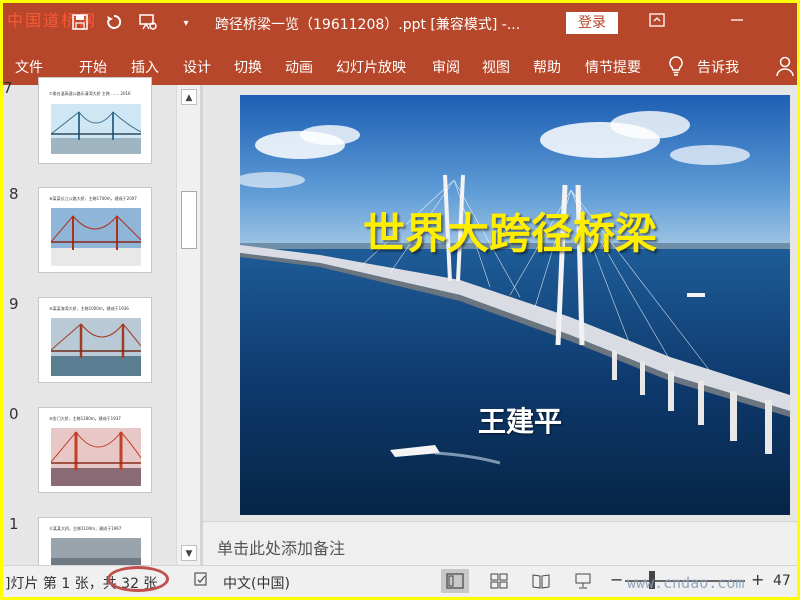 Image resolution: width=800 pixels, height=600 pixels. Describe the element at coordinates (371, 67) in the screenshot. I see `tab-slideshow: 幻灯片放映` at that location.